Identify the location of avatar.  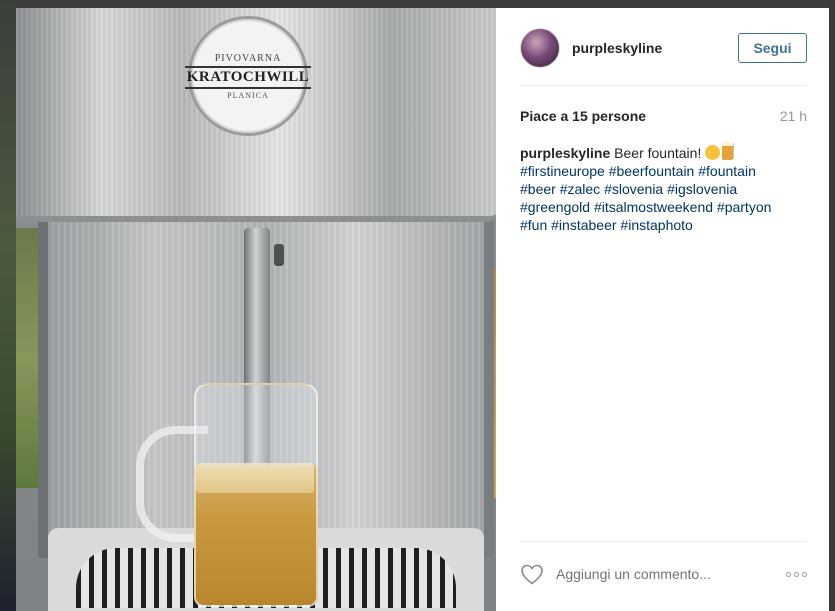
(540, 48).